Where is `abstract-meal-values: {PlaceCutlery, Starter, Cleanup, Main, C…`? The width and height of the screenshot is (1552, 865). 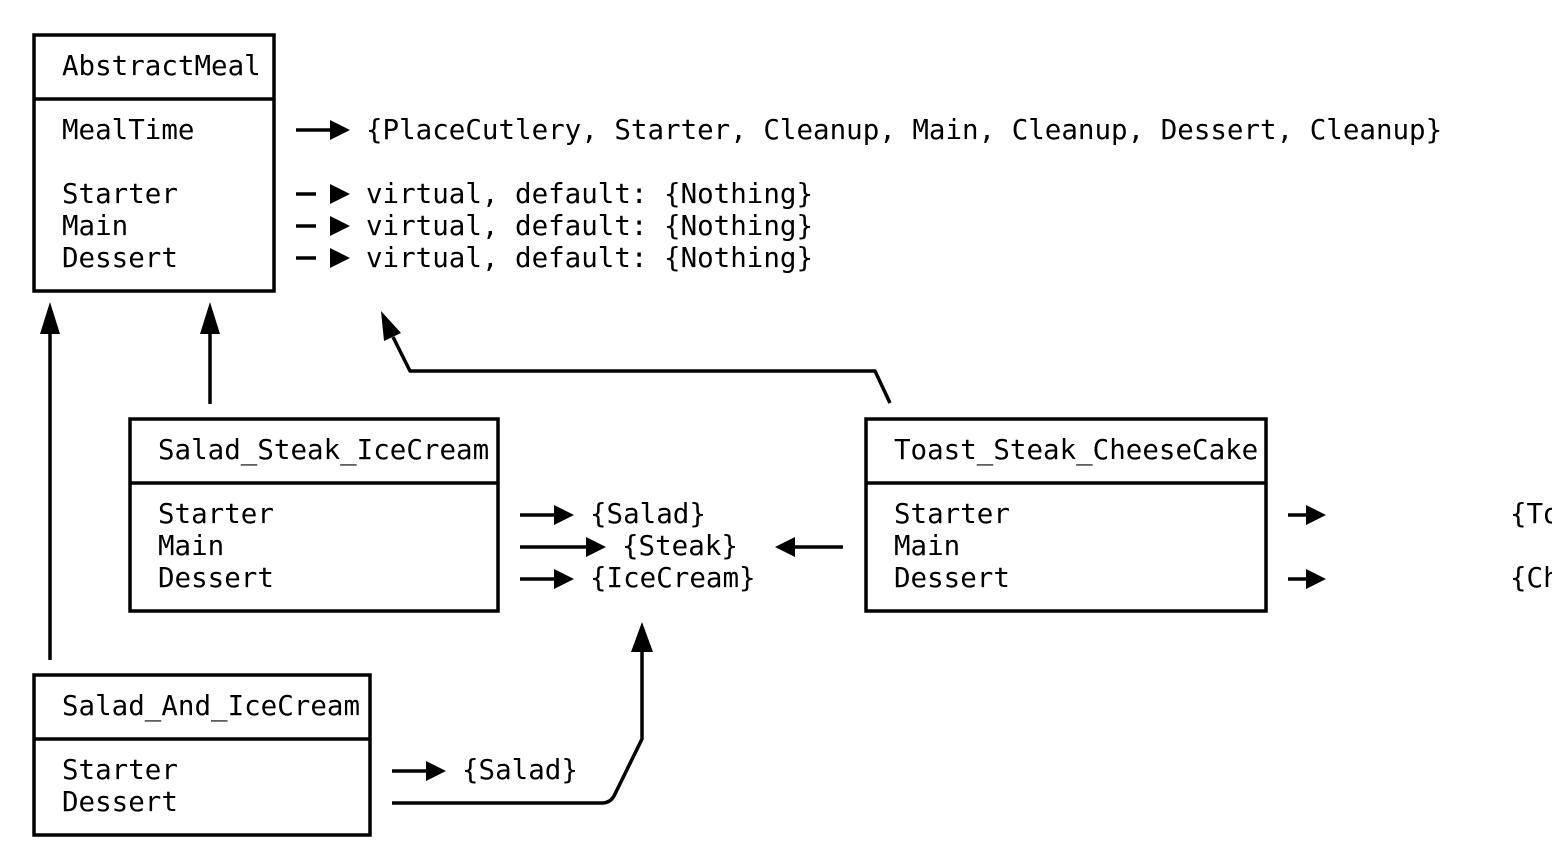
abstract-meal-values: {PlaceCutlery, Starter, Cleanup, Main, C… is located at coordinates (869, 194).